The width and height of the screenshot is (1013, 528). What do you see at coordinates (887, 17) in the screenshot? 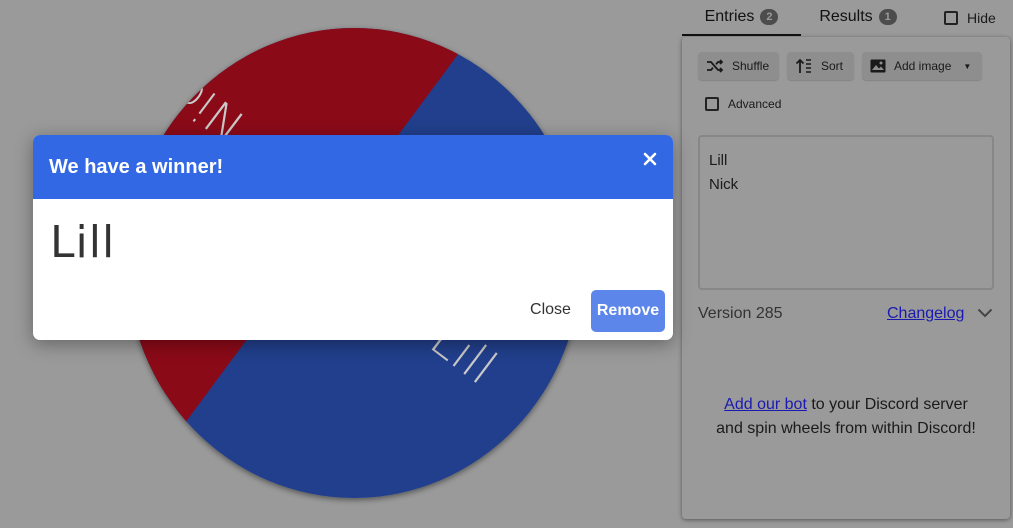
I see `results-count-badge: 1` at bounding box center [887, 17].